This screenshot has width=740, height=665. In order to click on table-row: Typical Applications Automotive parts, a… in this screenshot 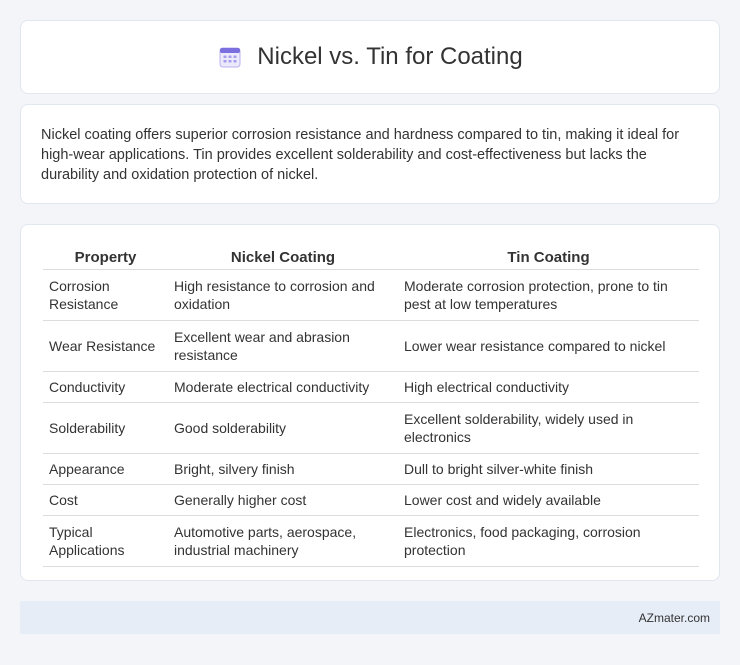, I will do `click(371, 541)`.